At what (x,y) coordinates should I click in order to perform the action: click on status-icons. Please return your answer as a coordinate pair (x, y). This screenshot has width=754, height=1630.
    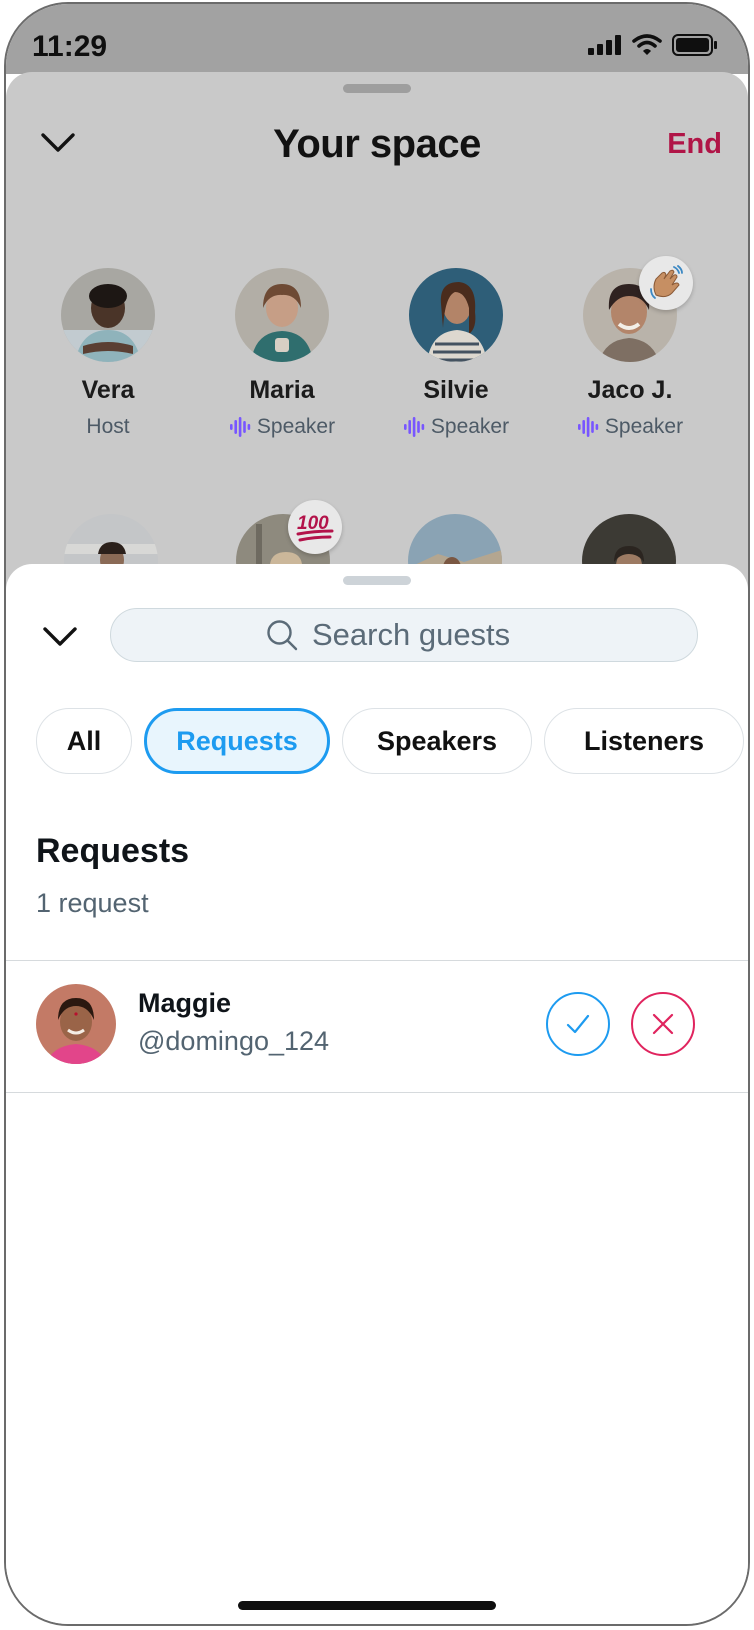
    Looking at the image, I should click on (653, 45).